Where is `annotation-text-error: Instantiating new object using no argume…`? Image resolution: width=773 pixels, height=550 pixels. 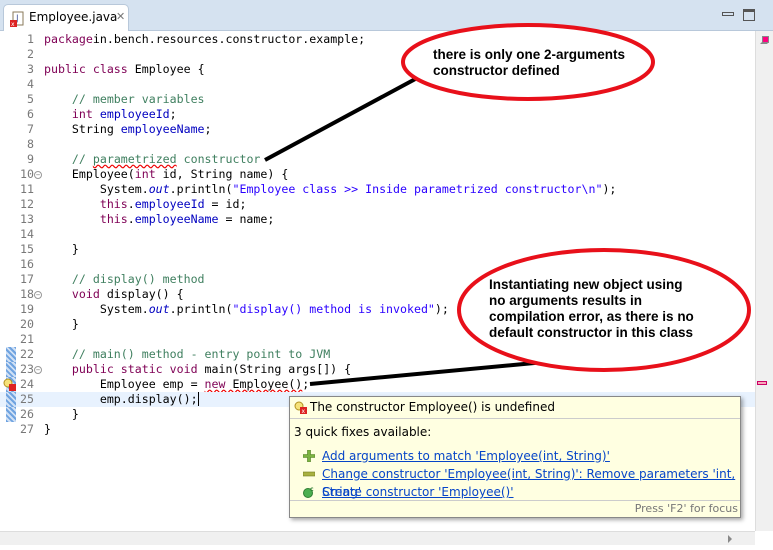 annotation-text-error: Instantiating new object using no argume… is located at coordinates (591, 309).